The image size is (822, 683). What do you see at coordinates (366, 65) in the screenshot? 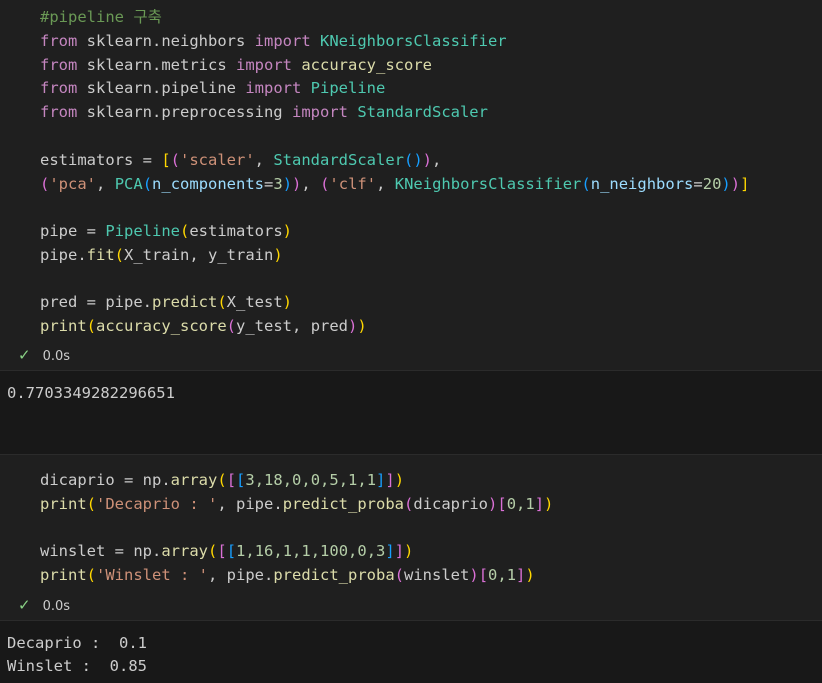
I see `import-name: accuracy_score` at bounding box center [366, 65].